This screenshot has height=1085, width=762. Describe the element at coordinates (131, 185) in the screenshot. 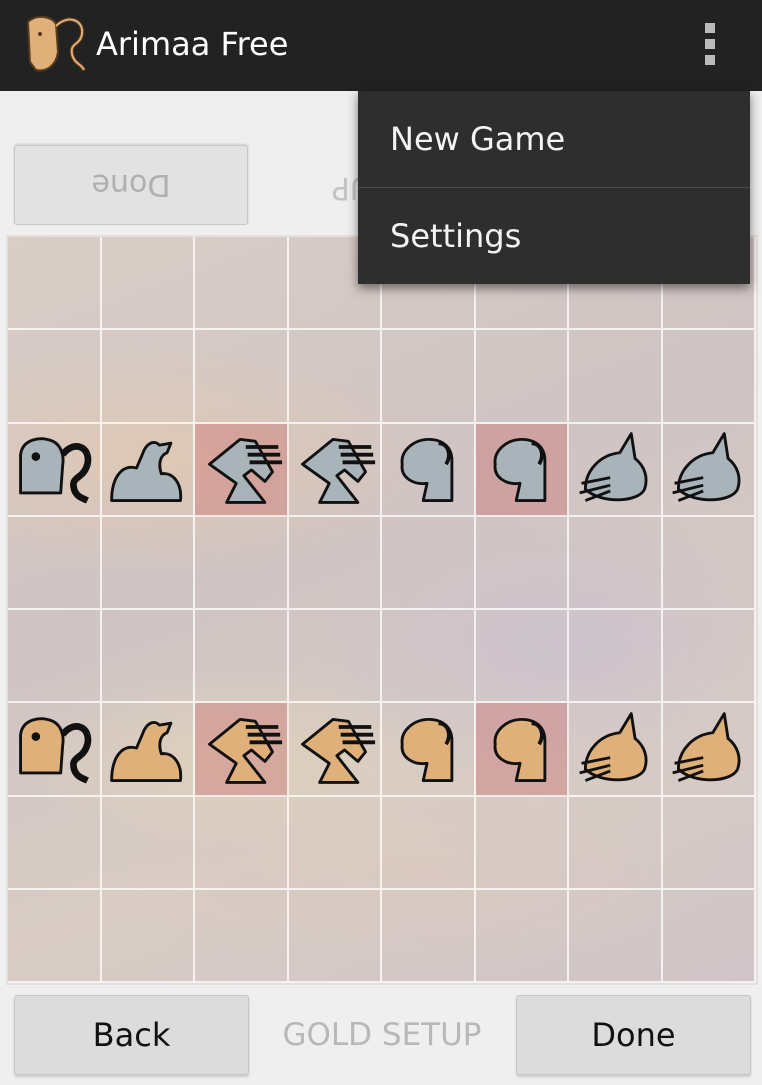

I see `opponent-done-button: Done` at that location.